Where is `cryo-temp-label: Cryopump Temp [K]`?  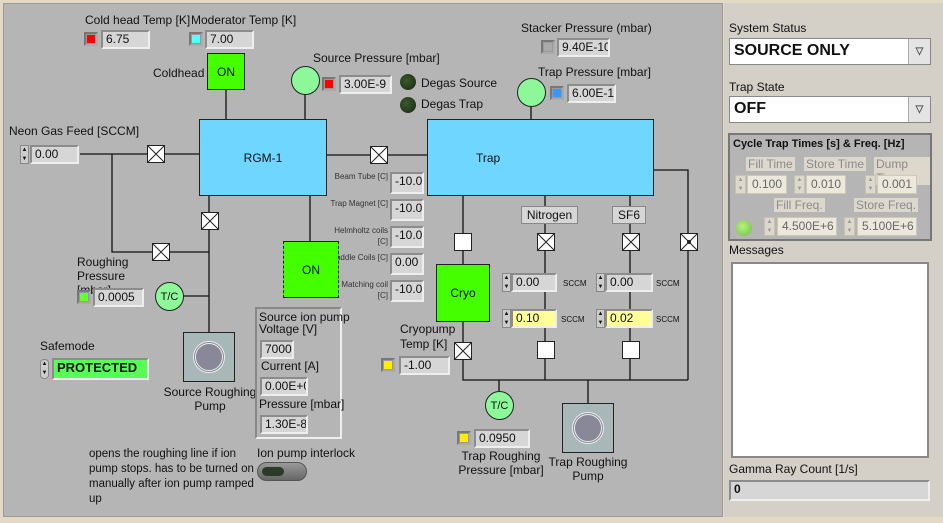 cryo-temp-label: Cryopump Temp [K] is located at coordinates (428, 336).